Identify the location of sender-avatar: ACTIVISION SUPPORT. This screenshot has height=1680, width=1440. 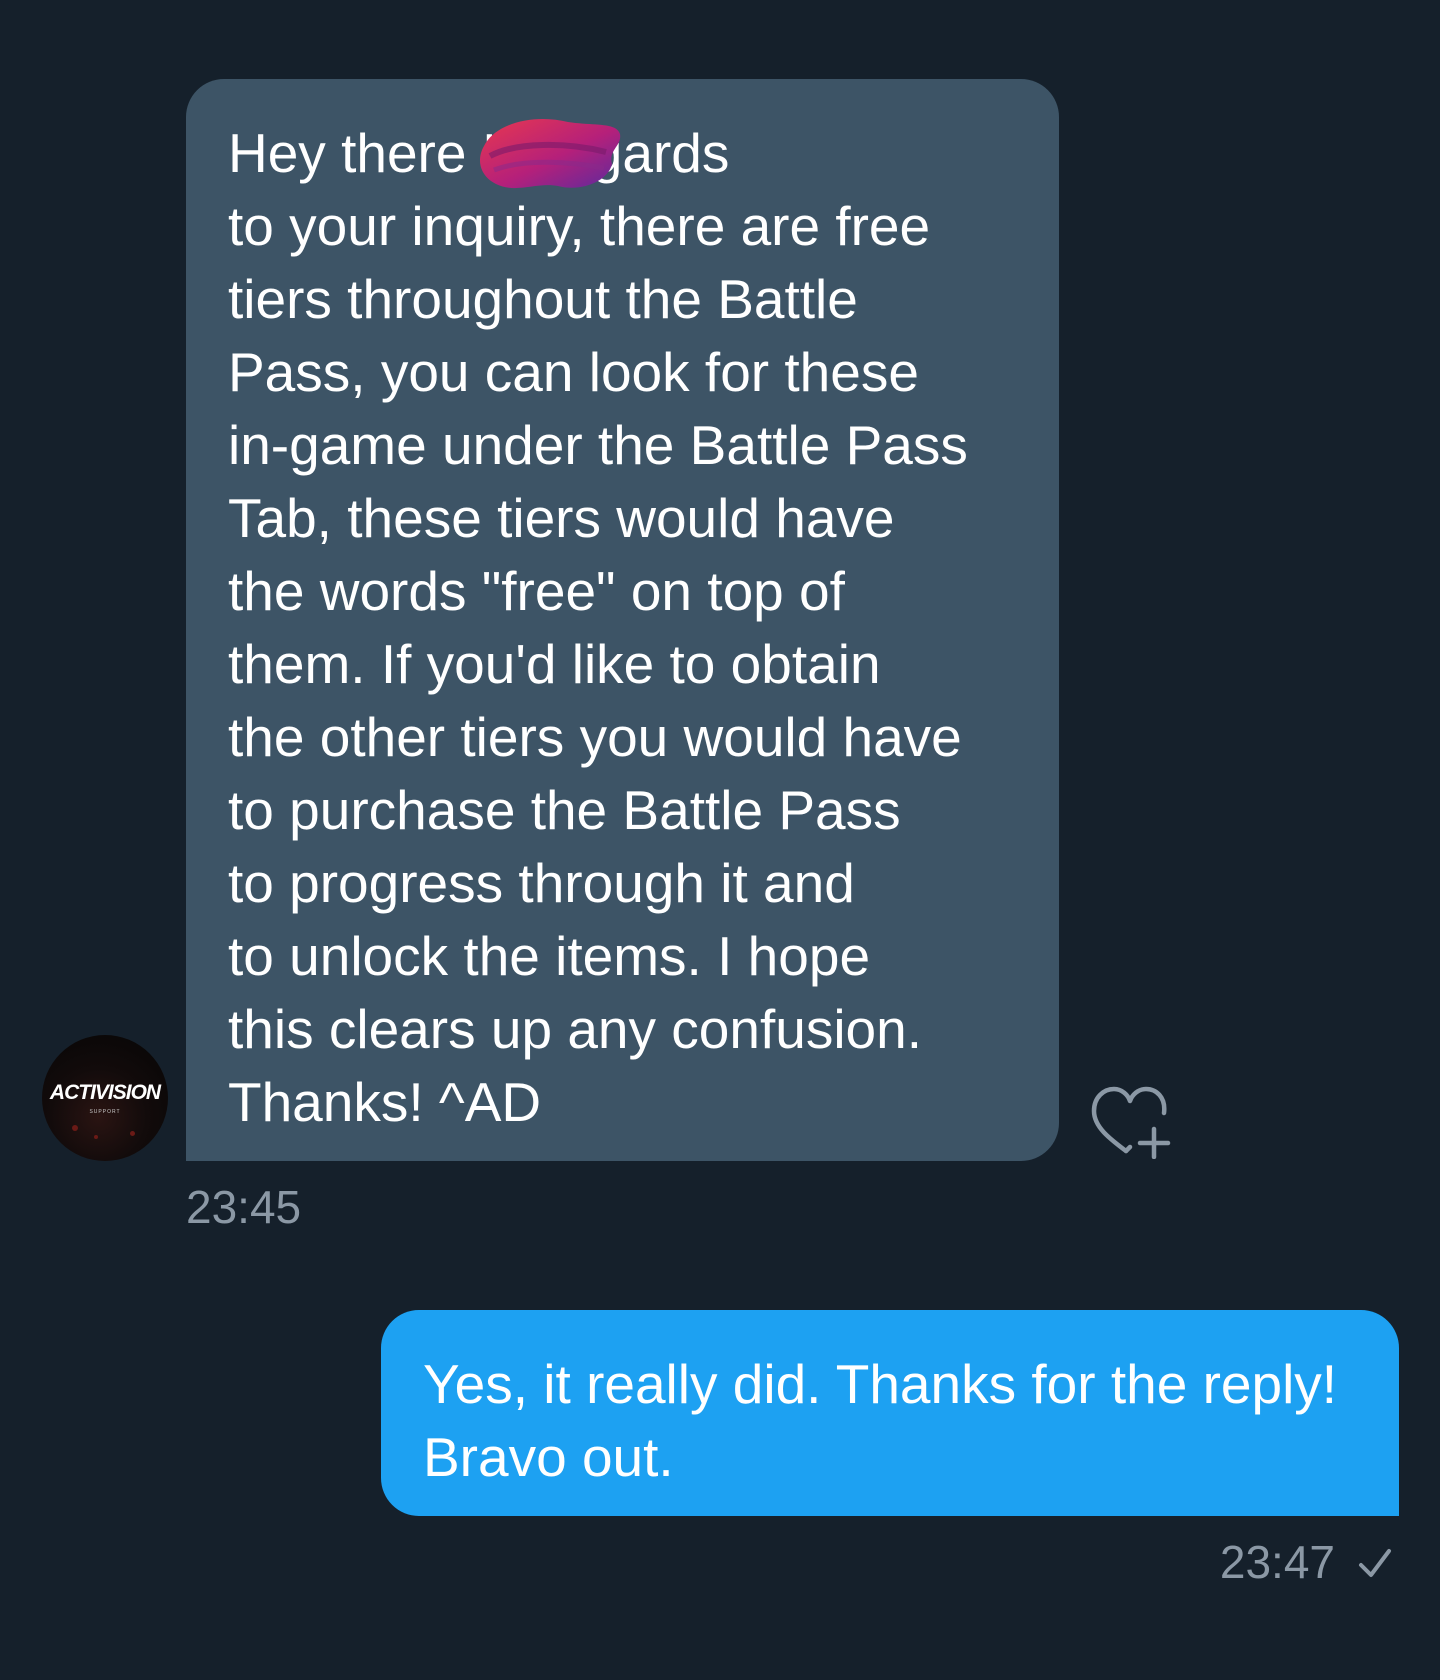
(105, 1098).